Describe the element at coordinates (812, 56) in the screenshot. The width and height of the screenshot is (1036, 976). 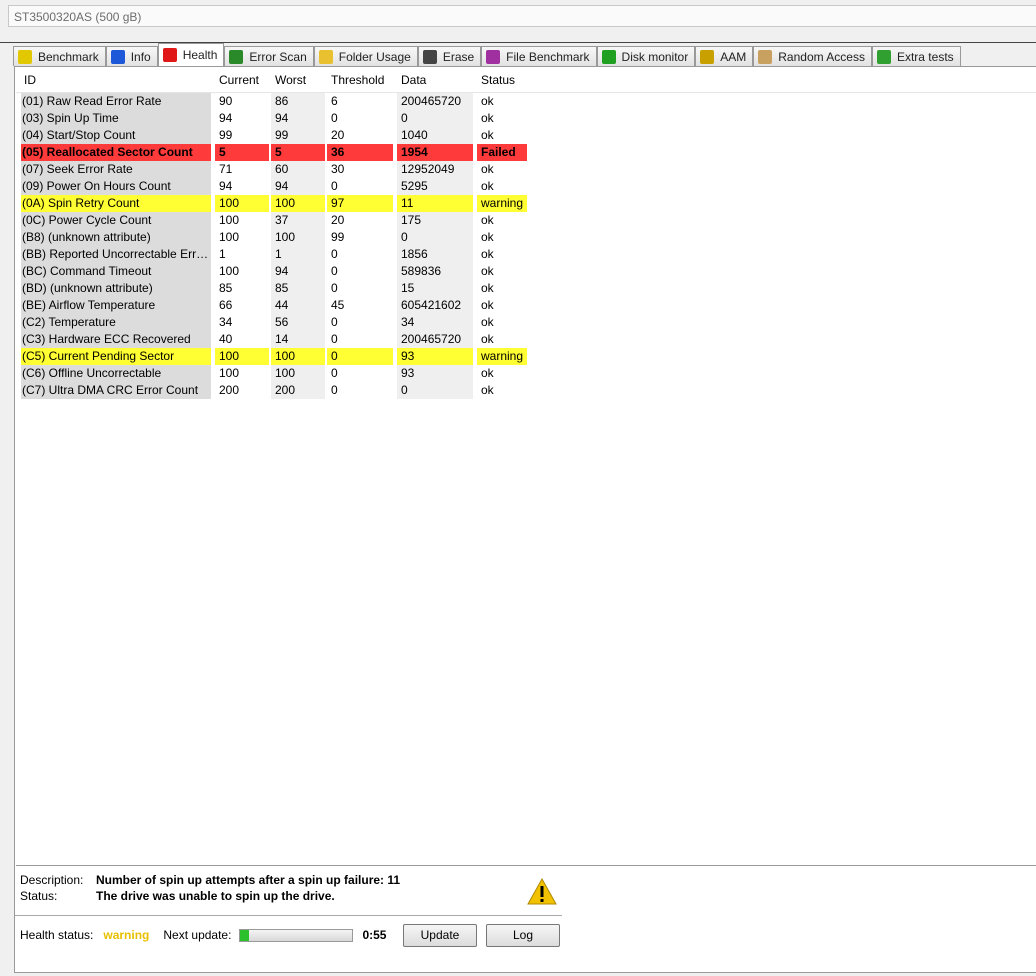
I see `tab-random-access: Random Access` at that location.